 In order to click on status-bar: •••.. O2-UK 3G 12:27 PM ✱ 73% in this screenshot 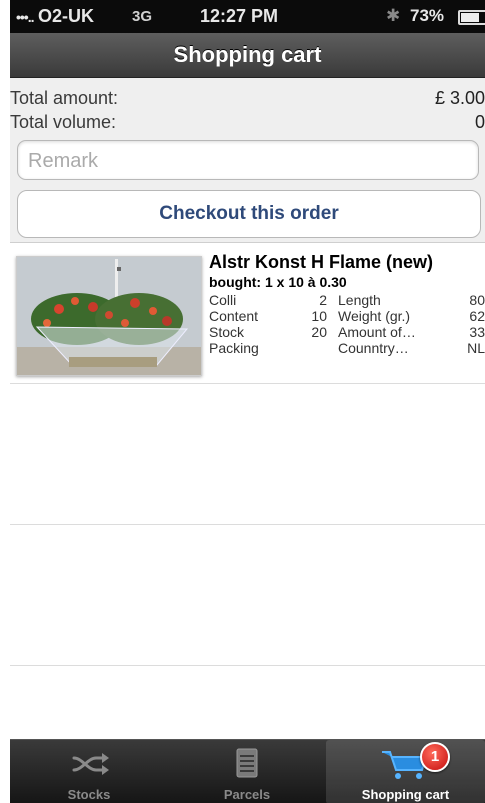, I will do `click(247, 16)`.